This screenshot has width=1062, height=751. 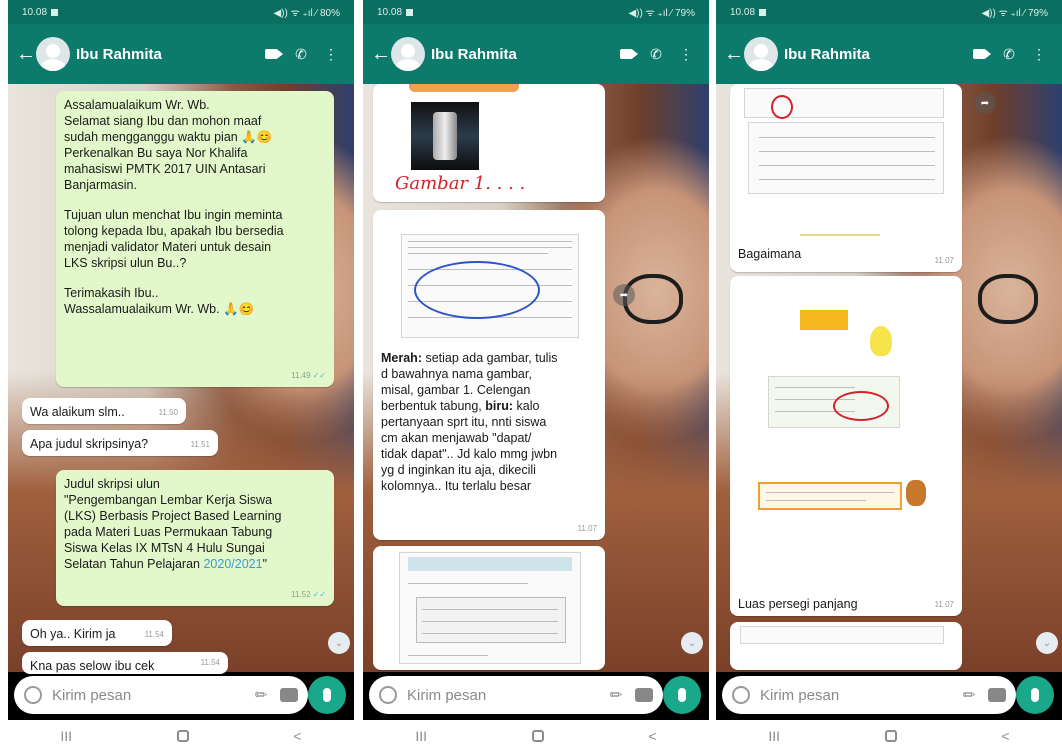 I want to click on message-text: tolong kepada Ibu, apakah Ibu bersedia, so click(x=174, y=231).